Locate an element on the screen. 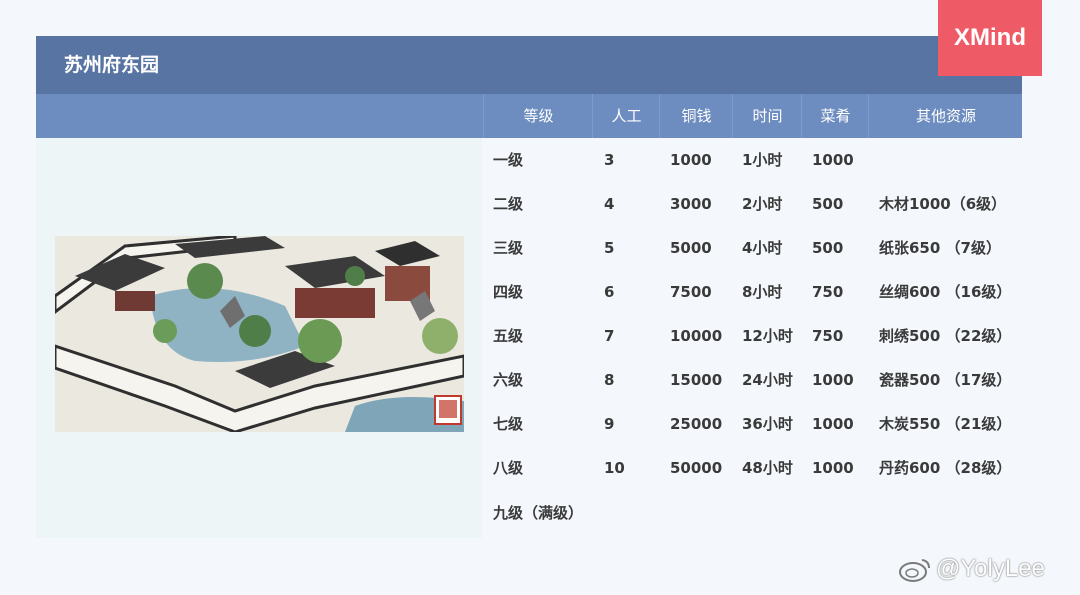 Image resolution: width=1080 pixels, height=595 pixels. header-time: 时间 is located at coordinates (767, 116).